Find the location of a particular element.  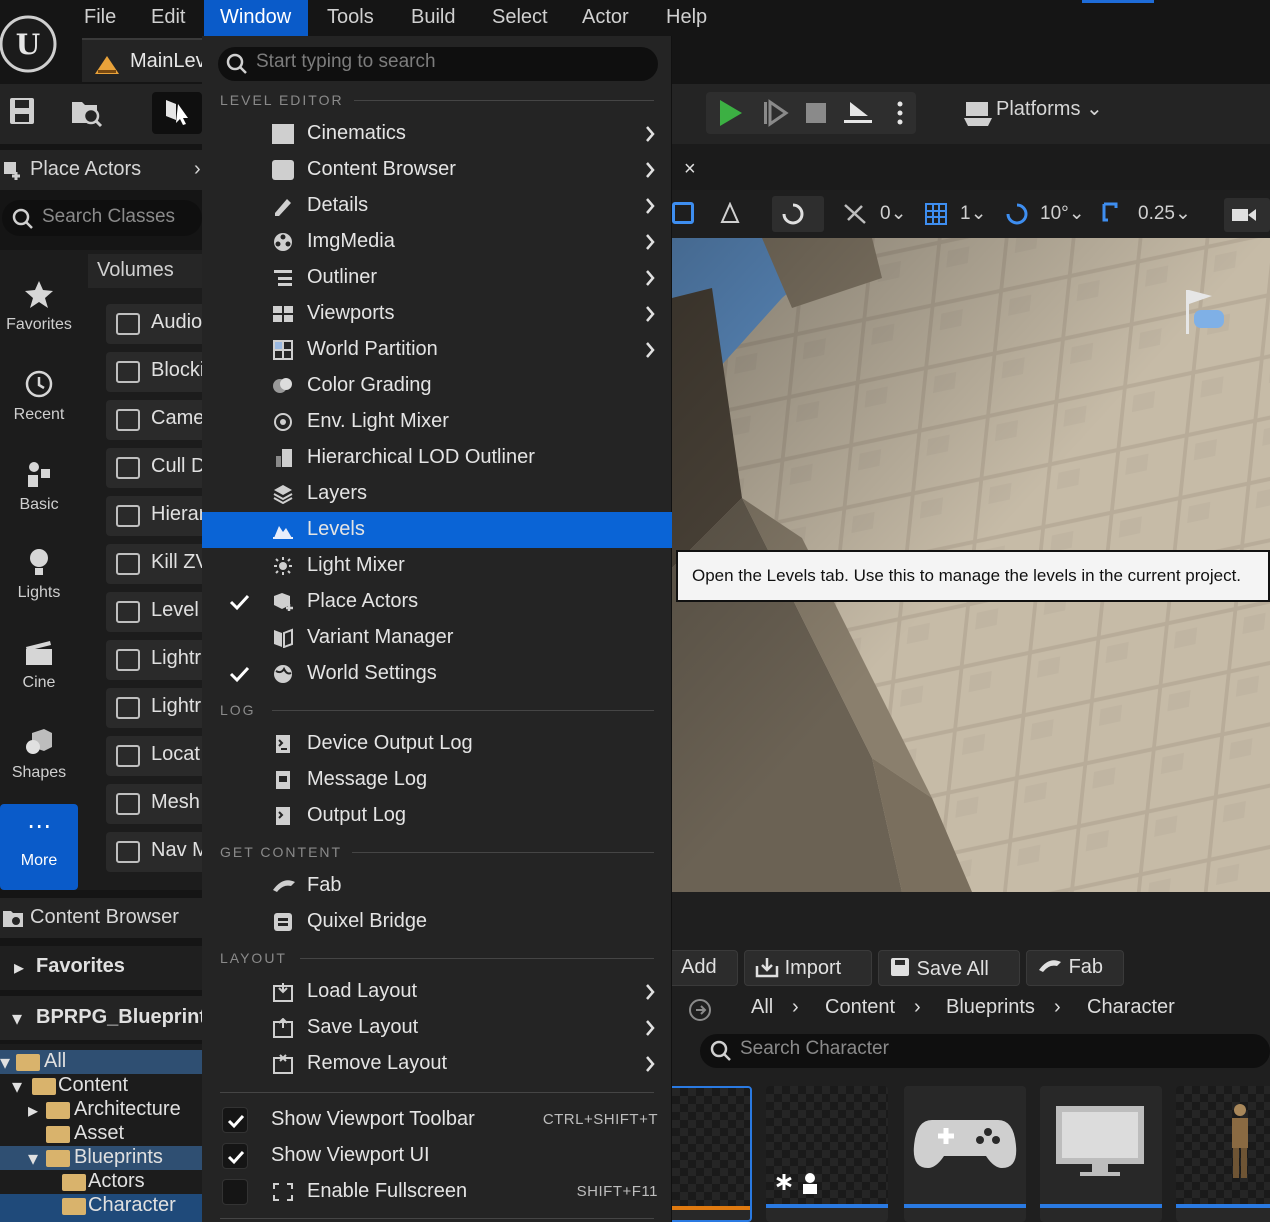

tree-item-actors: Actors is located at coordinates (101, 1182).